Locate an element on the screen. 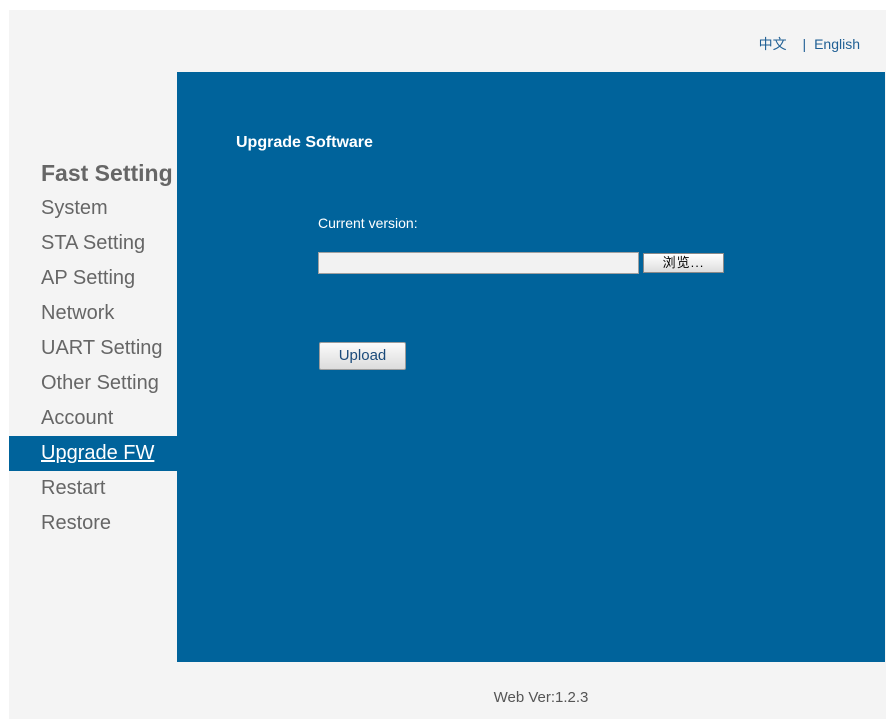 Image resolution: width=886 pixels, height=719 pixels. sidebar-item-ap-setting: AP Setting is located at coordinates (93, 278).